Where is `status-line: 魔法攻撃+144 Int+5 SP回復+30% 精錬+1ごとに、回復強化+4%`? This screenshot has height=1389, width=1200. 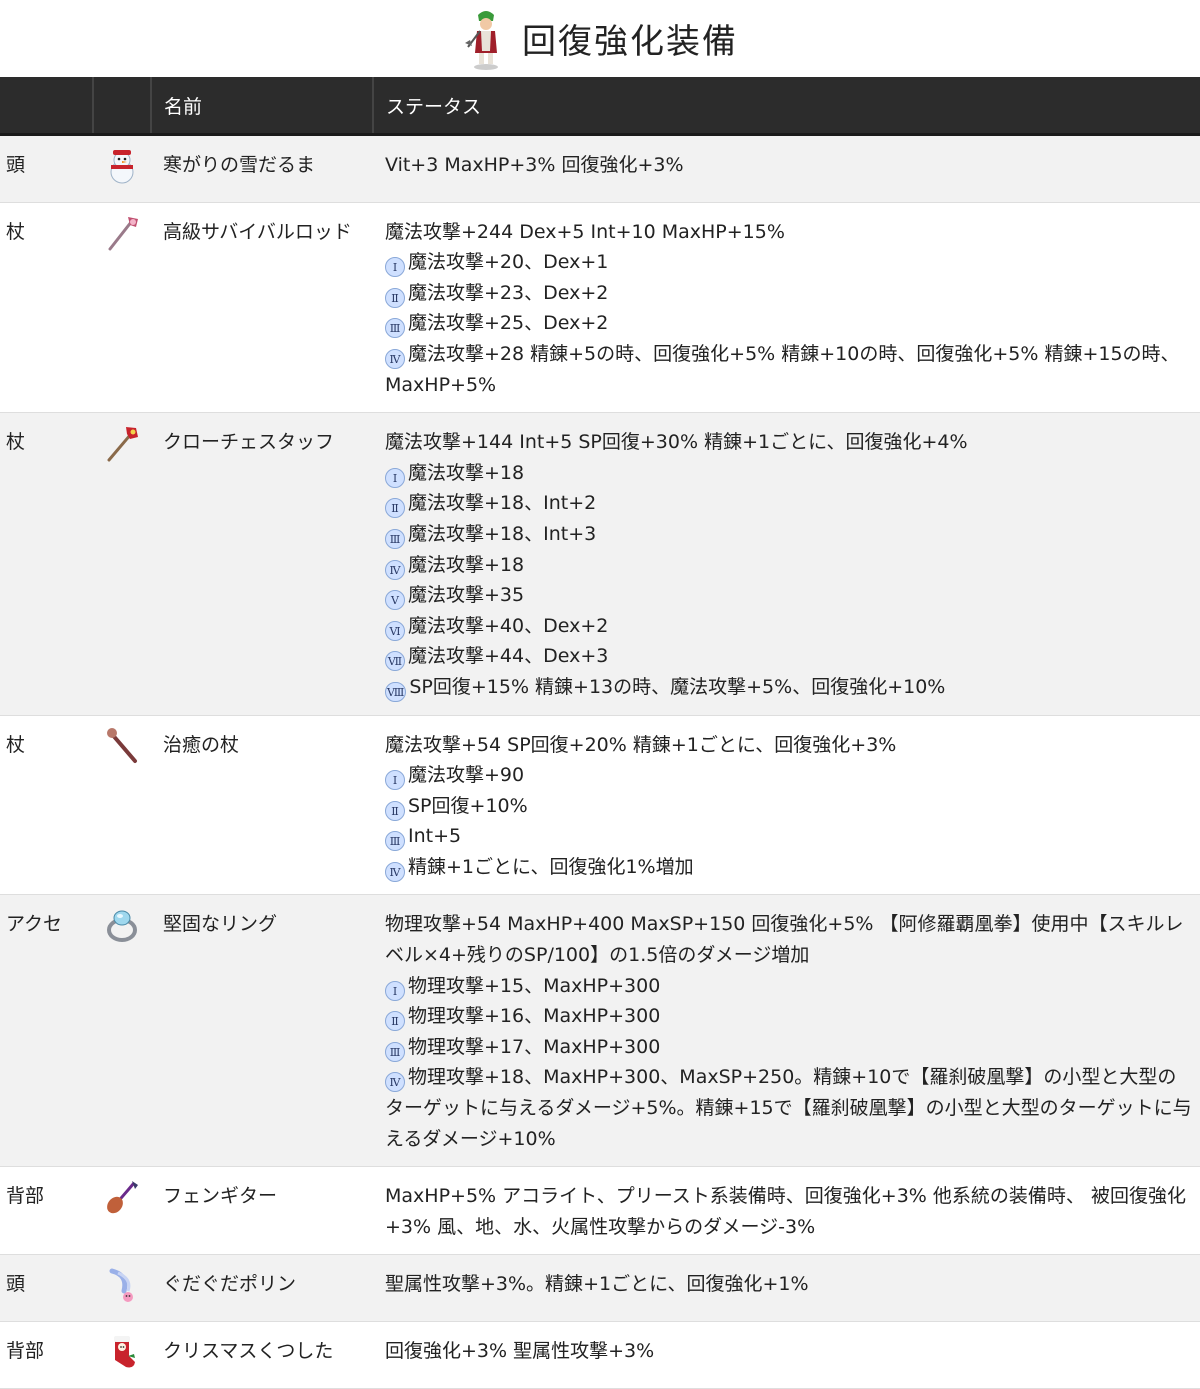 status-line: 魔法攻撃+144 Int+5 SP回復+30% 精錬+1ごとに、回復強化+4% is located at coordinates (788, 442).